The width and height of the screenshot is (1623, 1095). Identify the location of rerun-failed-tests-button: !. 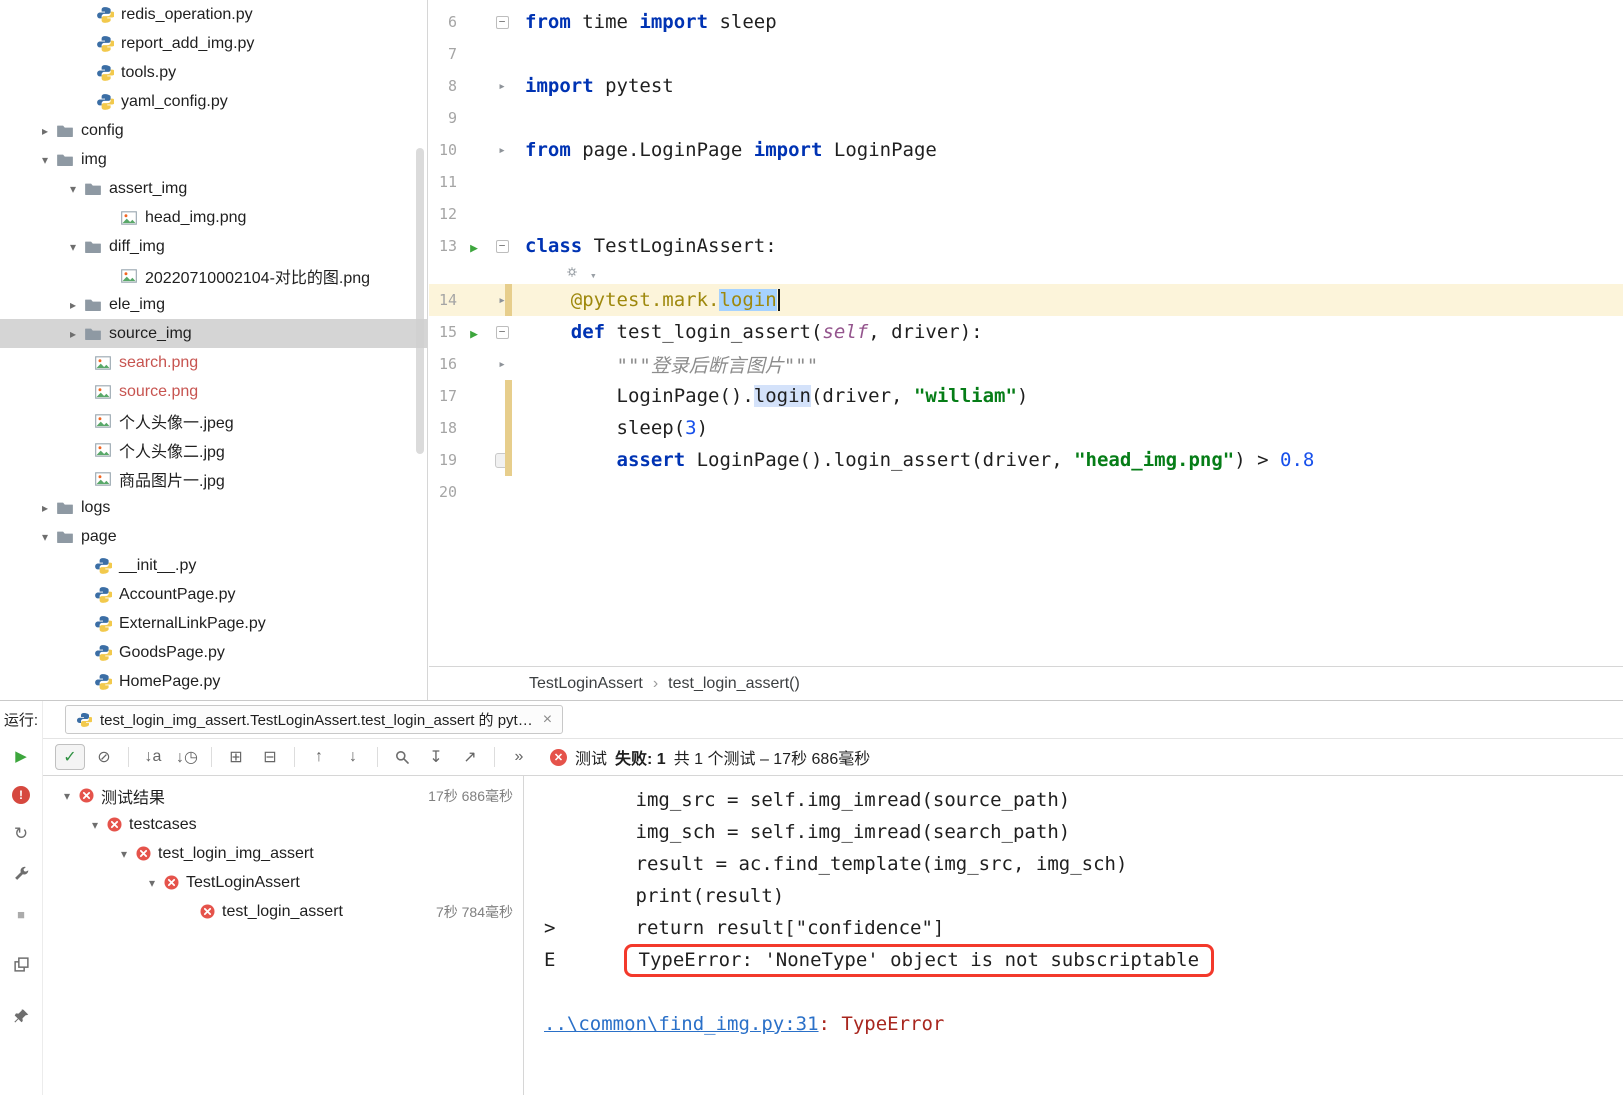
(21, 795).